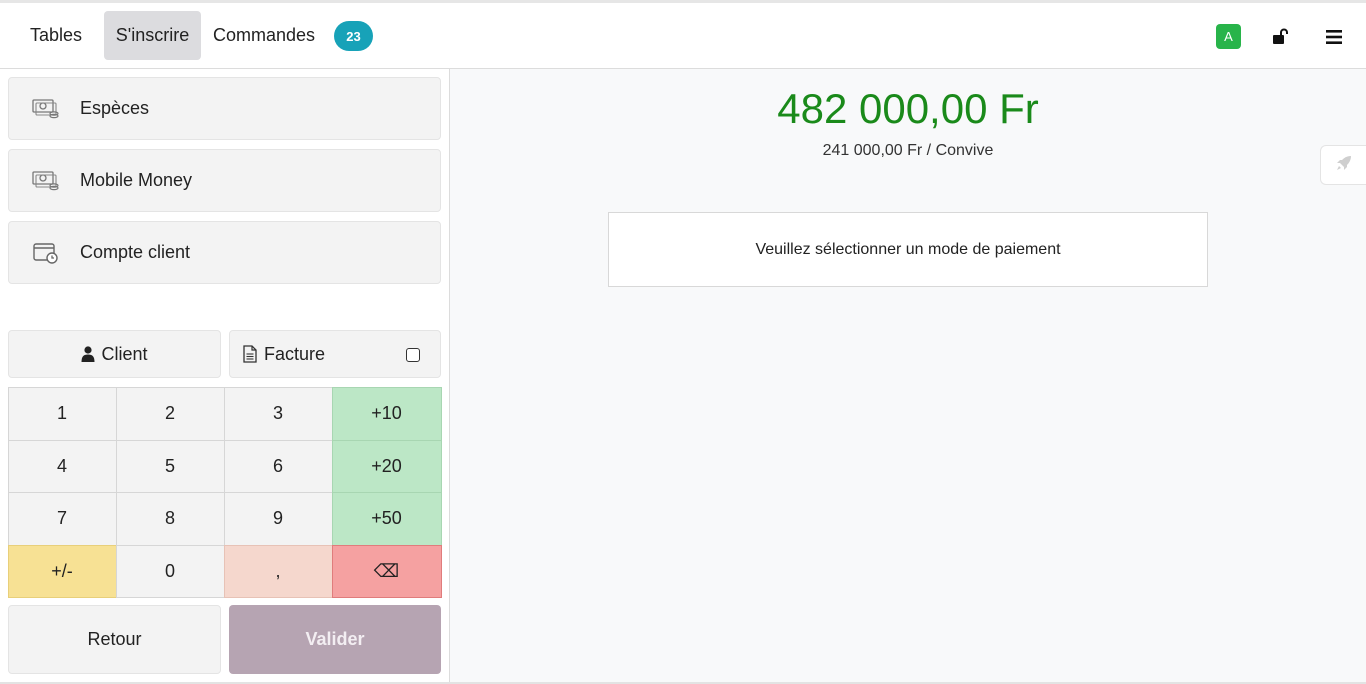  I want to click on numpad-key-9: 9, so click(278, 518).